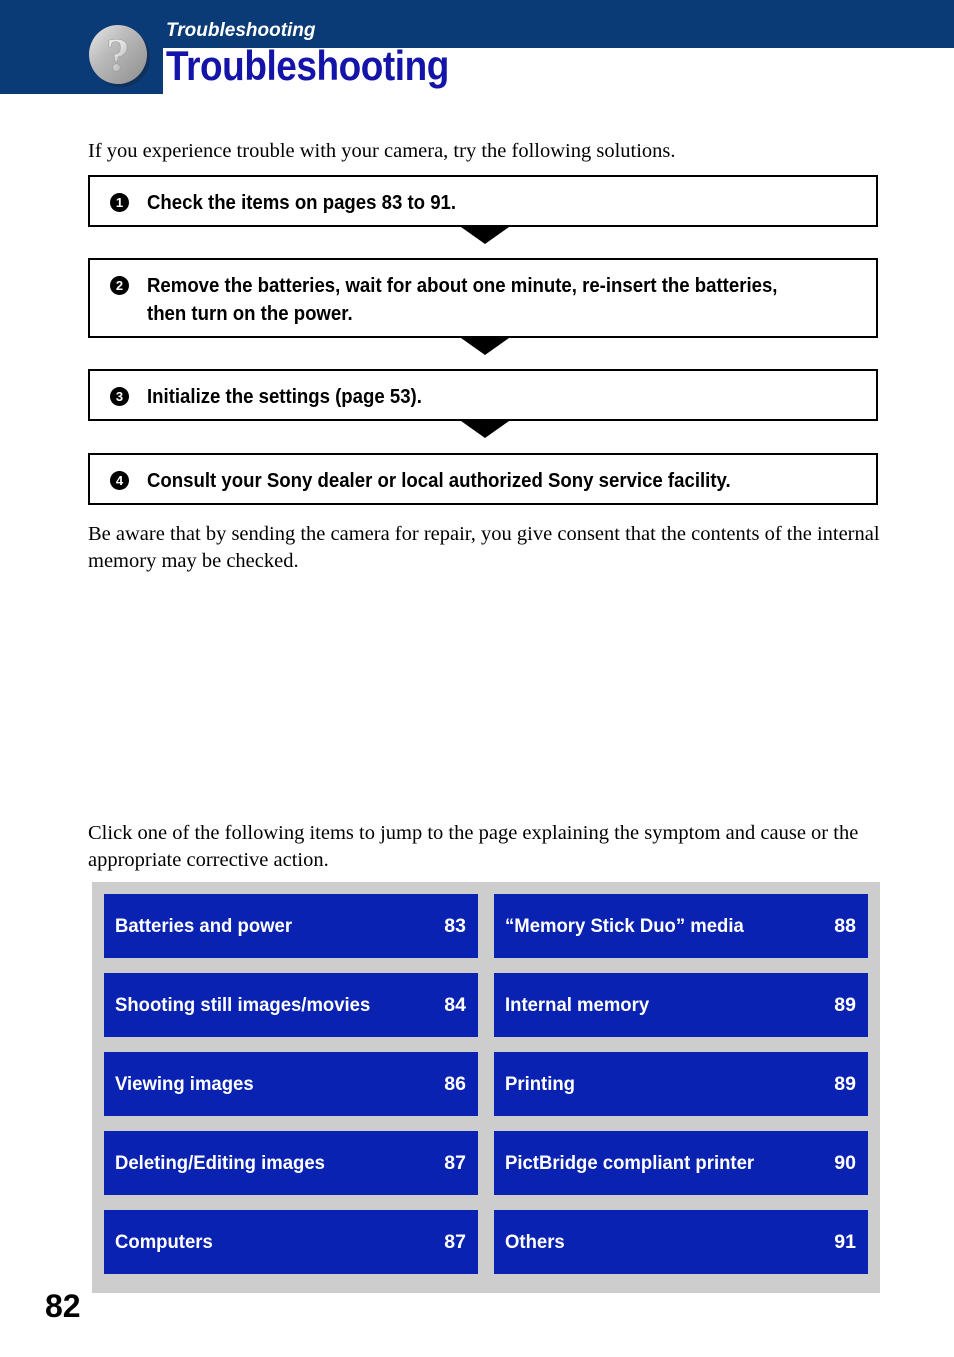 The height and width of the screenshot is (1357, 954). I want to click on link-page-number: 86, so click(455, 1083).